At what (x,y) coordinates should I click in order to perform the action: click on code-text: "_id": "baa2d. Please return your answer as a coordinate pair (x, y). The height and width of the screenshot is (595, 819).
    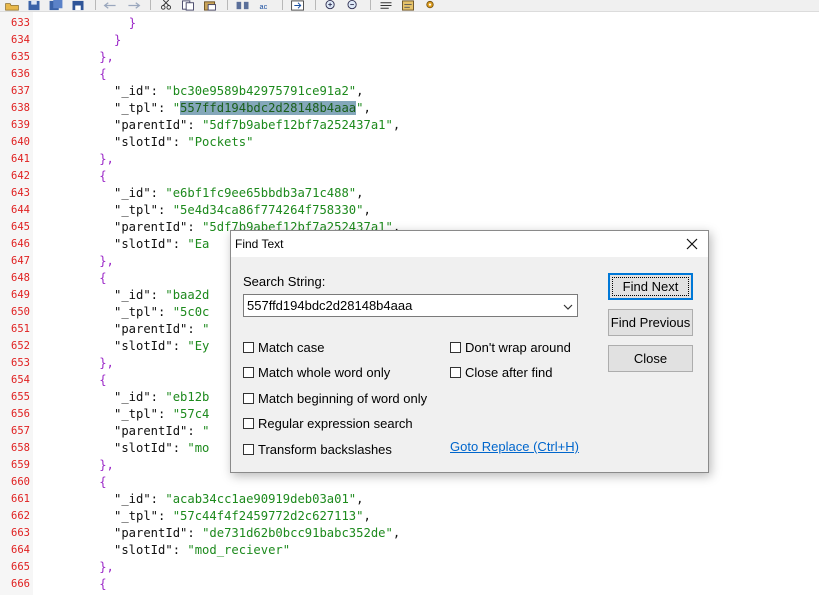
    Looking at the image, I should click on (161, 295).